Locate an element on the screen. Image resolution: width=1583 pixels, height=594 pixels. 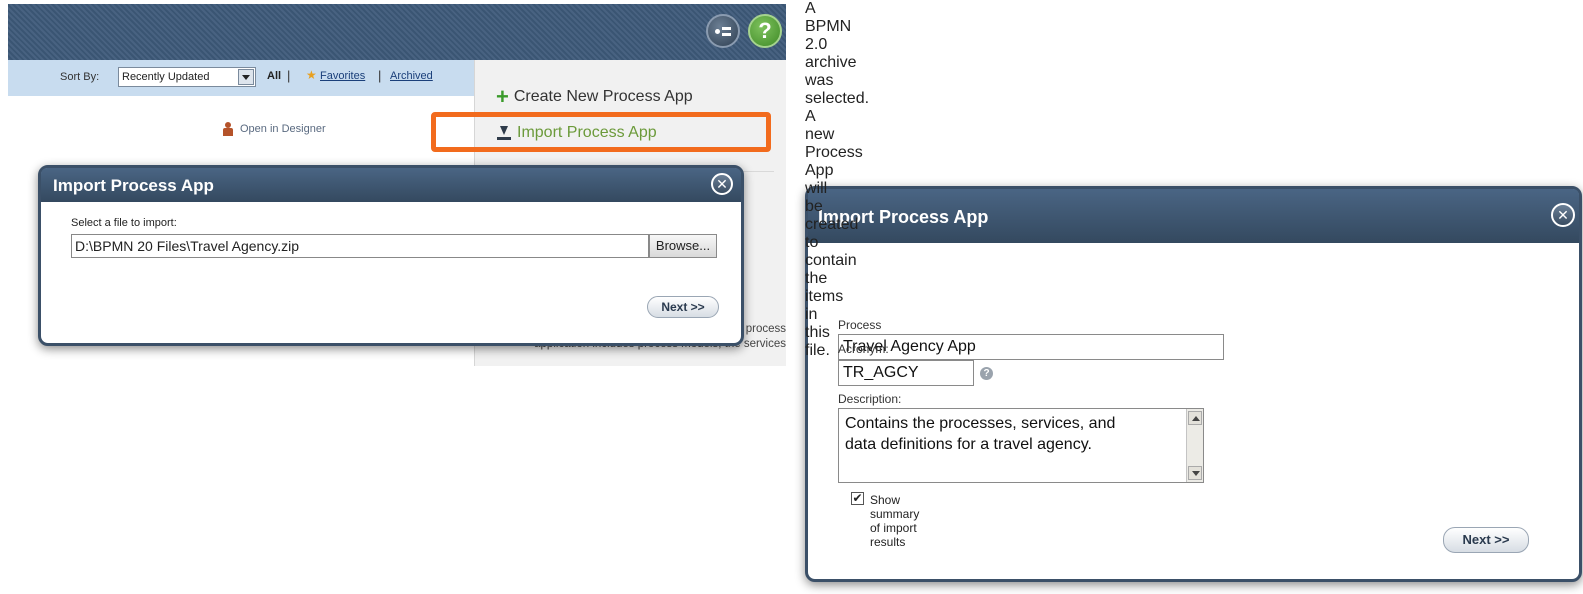
description-label: Description: is located at coordinates (870, 399).